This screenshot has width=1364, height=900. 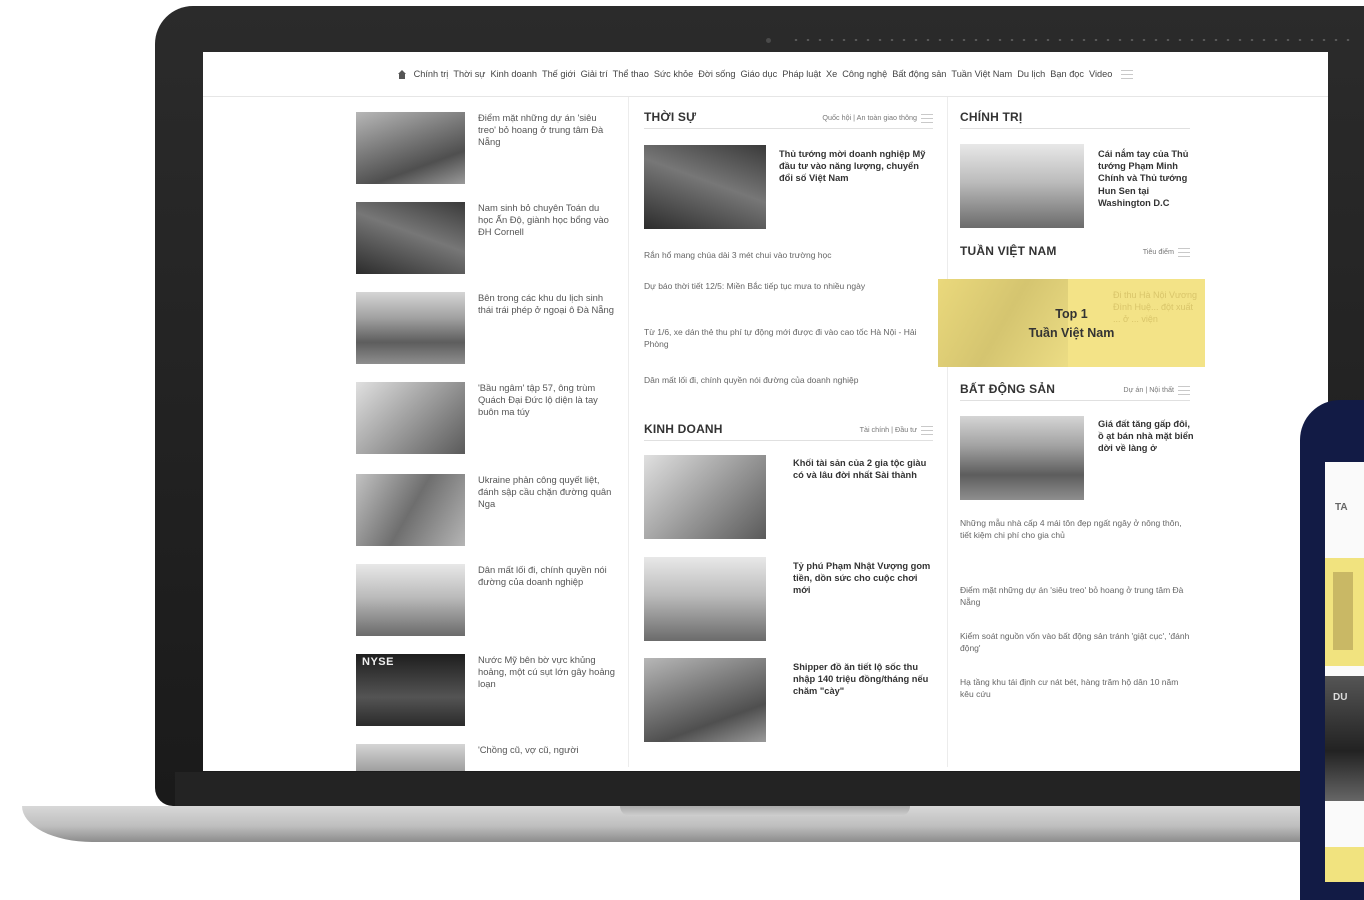 What do you see at coordinates (1003, 323) in the screenshot?
I see `banner-image` at bounding box center [1003, 323].